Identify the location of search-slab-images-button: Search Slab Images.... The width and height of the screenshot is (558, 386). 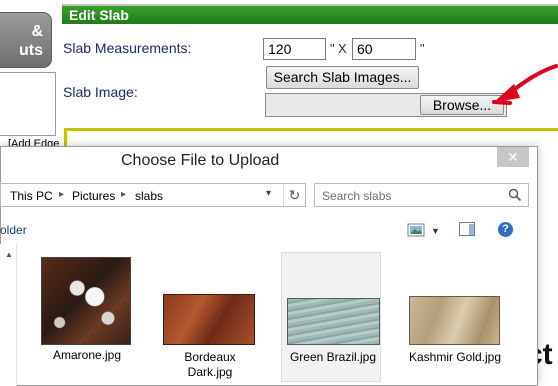
(342, 77).